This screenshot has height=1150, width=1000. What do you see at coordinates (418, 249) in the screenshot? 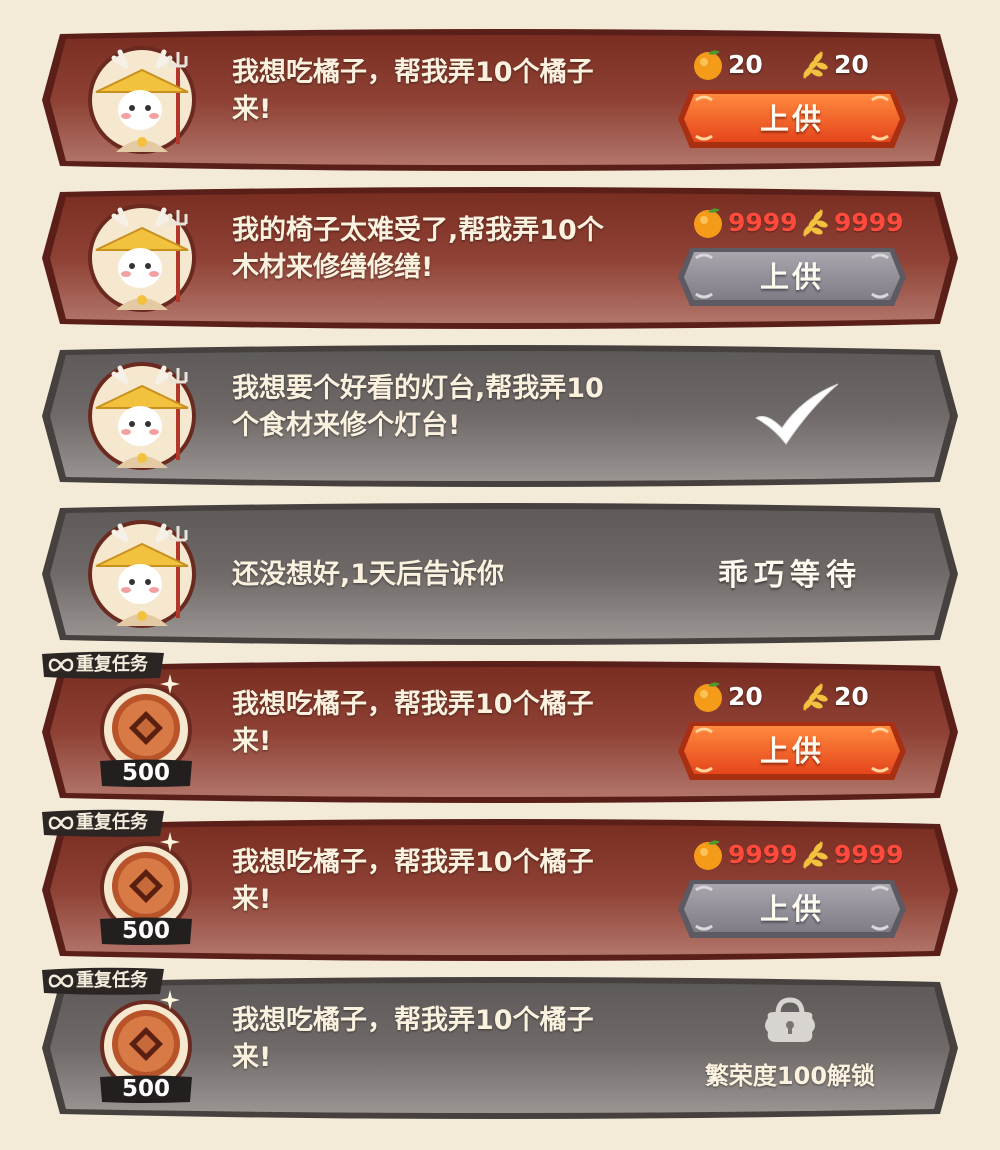
I see `quest-message: 我的椅子太难受了,帮我弄10个 木材来修缮修缮!` at bounding box center [418, 249].